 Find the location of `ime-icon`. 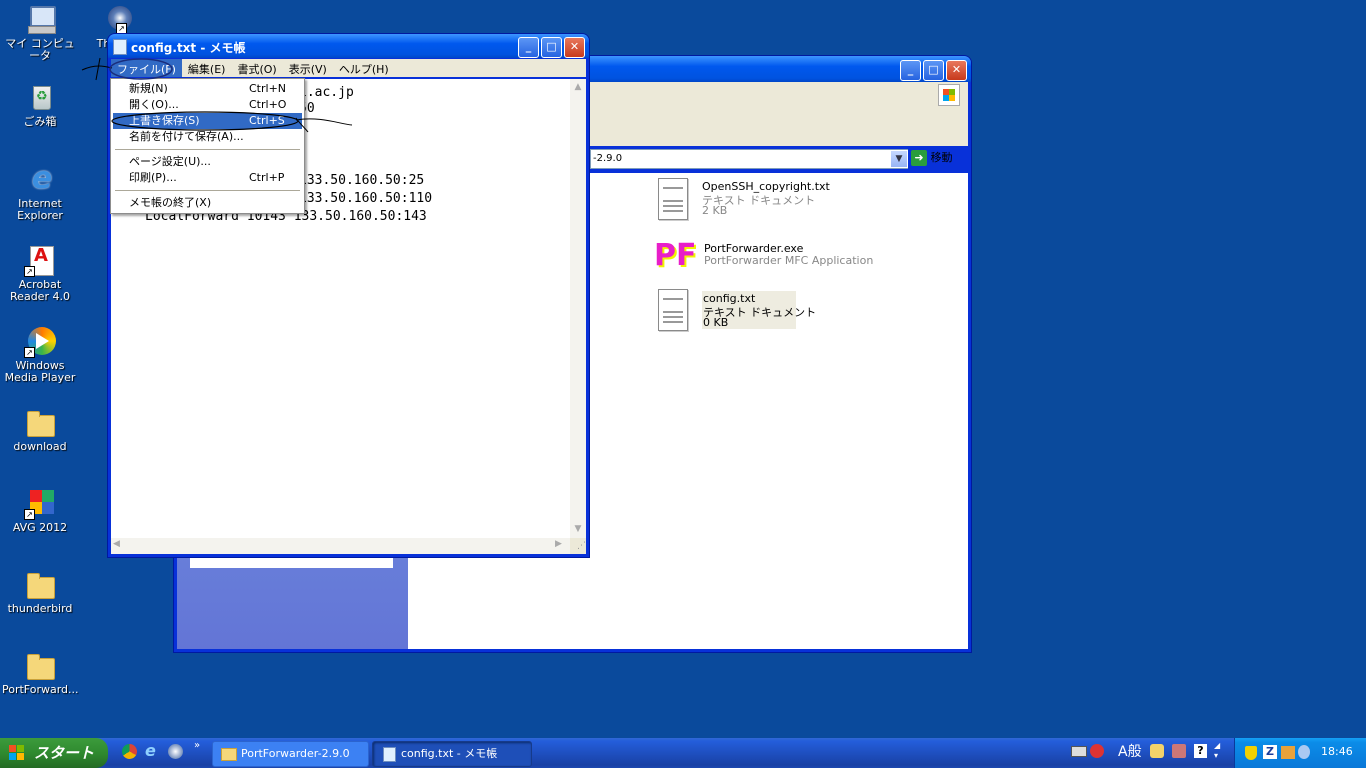

ime-icon is located at coordinates (1097, 751).